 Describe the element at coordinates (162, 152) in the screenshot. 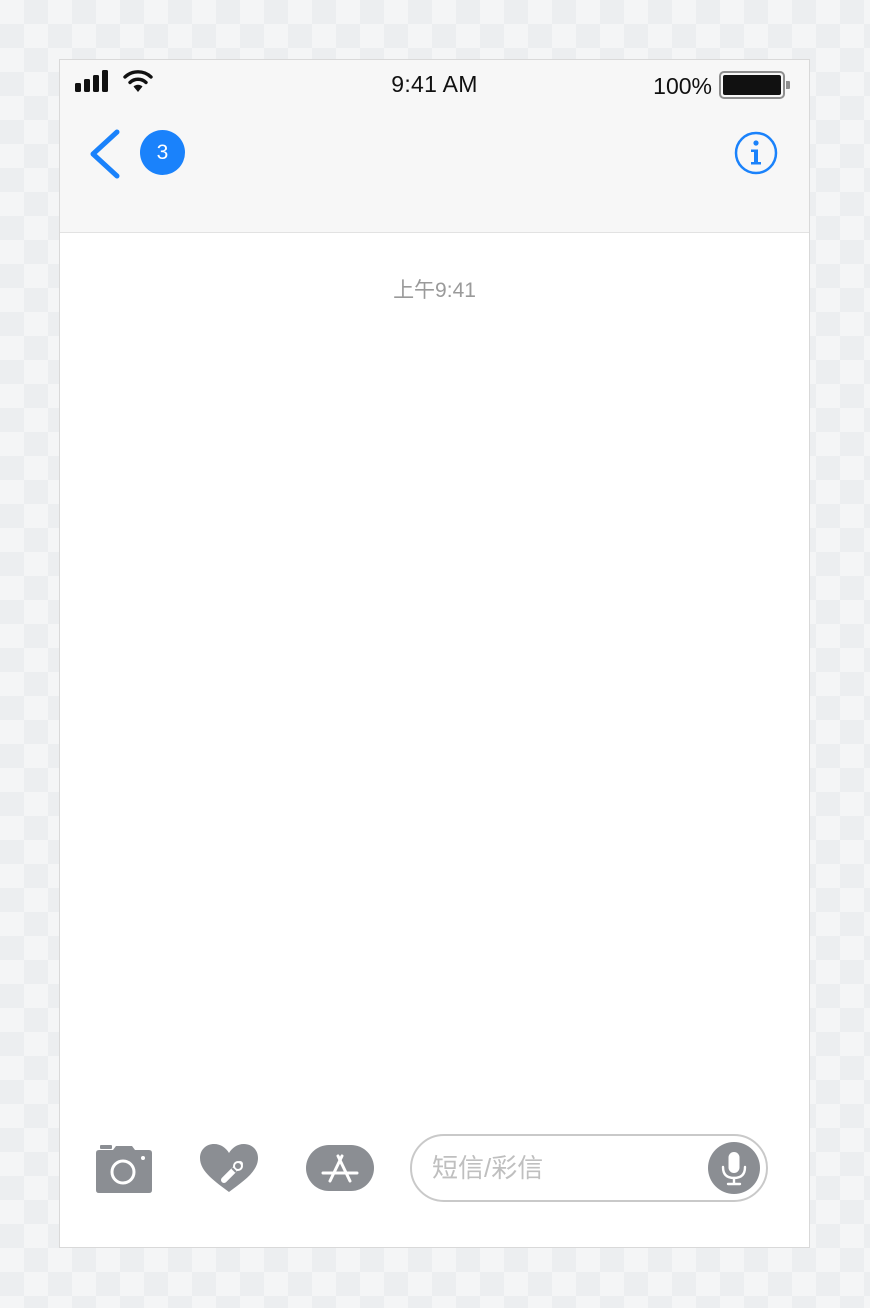

I see `unread-count-badge: 3` at that location.